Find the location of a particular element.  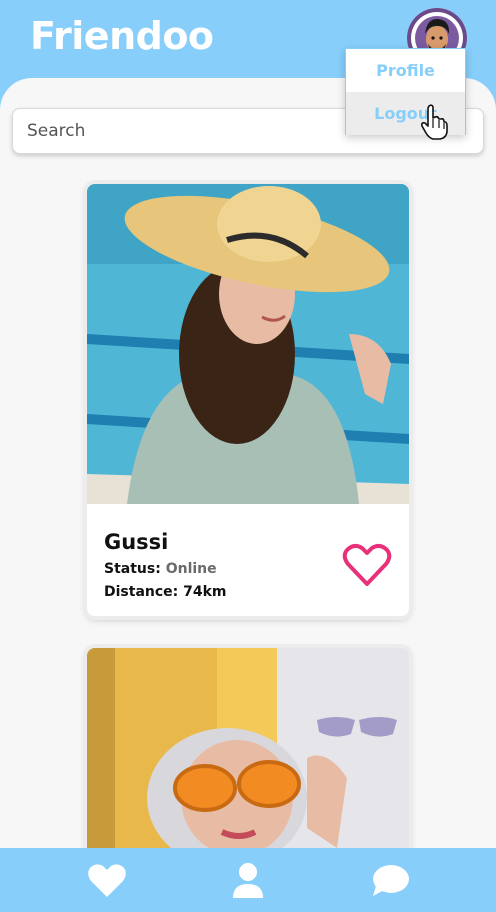

distance-line: Distance: 74km is located at coordinates (165, 592).